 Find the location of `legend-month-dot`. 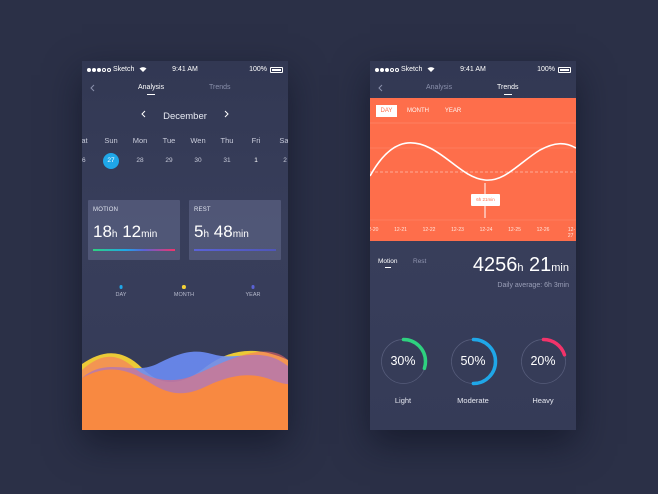

legend-month-dot is located at coordinates (184, 287).